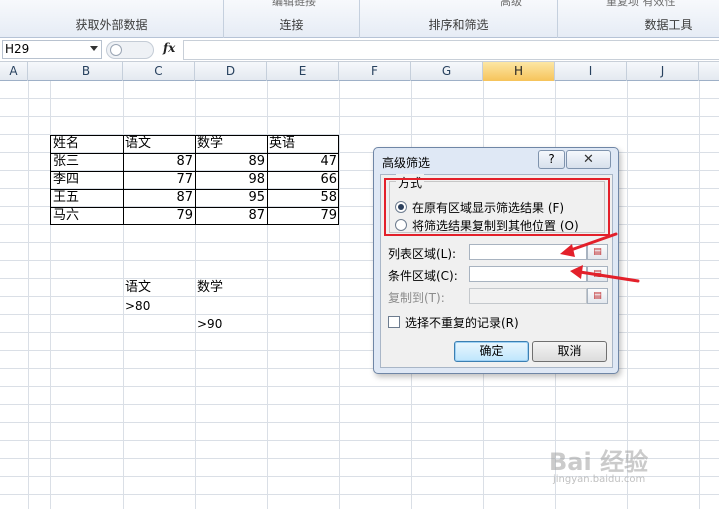  What do you see at coordinates (87, 198) in the screenshot?
I see `table-cell: 王五` at bounding box center [87, 198].